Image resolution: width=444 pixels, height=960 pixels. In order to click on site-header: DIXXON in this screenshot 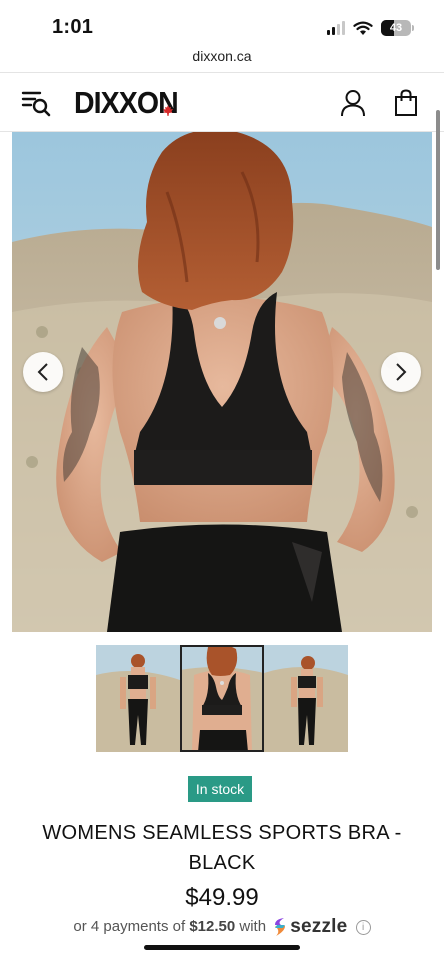, I will do `click(222, 102)`.